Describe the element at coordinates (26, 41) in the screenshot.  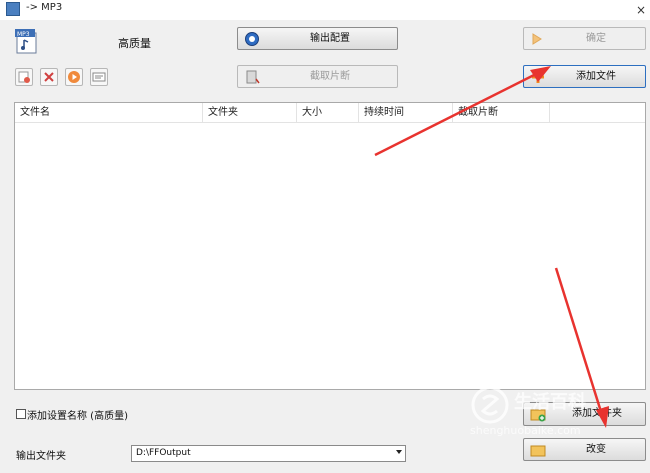
I see `mp3-file-icon: MP3` at that location.